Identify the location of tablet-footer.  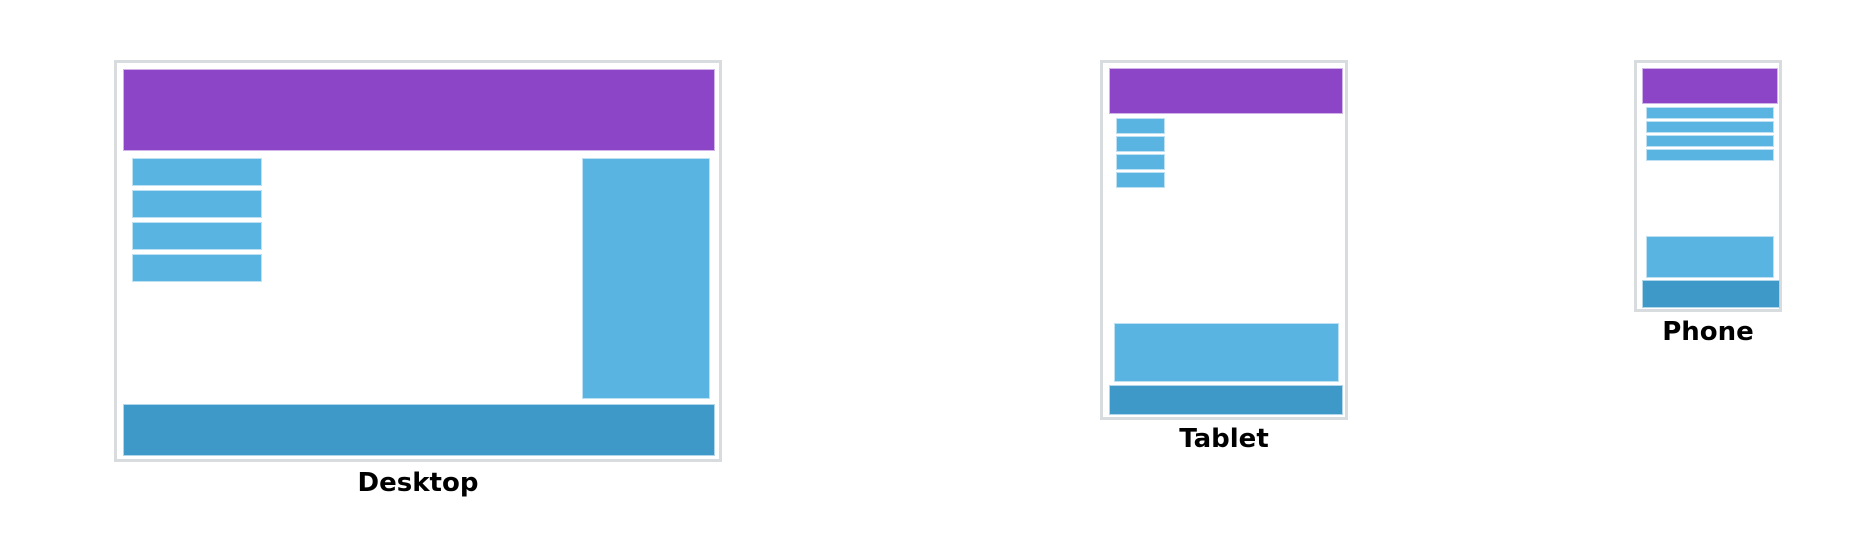
(1226, 400).